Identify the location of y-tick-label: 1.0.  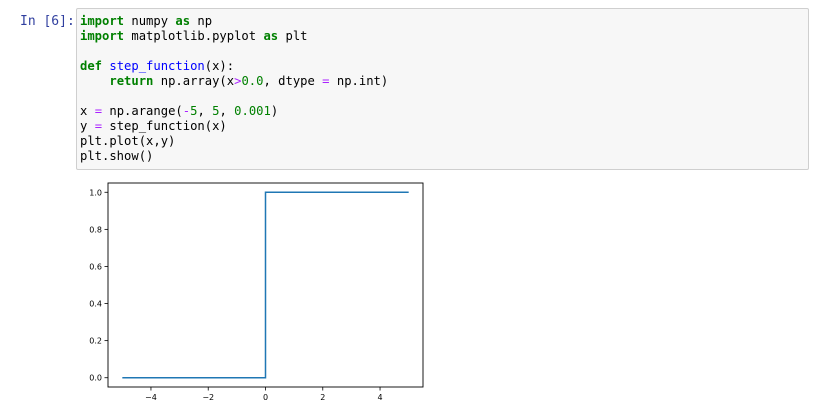
(95, 192).